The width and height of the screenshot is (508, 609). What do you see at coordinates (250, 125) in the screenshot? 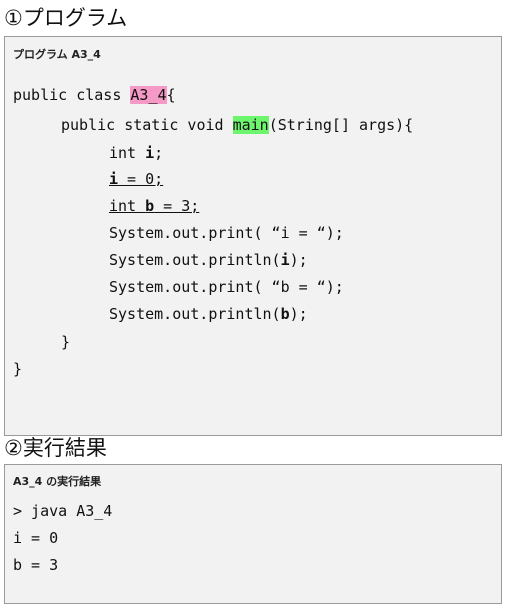
I see `main-method-highlight: main` at bounding box center [250, 125].